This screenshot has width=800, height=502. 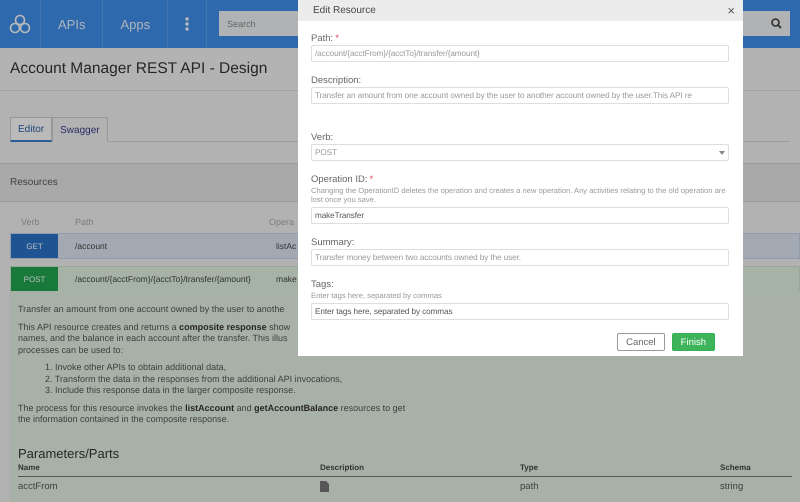 What do you see at coordinates (151, 310) in the screenshot?
I see `description-text: Transfer an amount from one account owned by the user to anothe` at bounding box center [151, 310].